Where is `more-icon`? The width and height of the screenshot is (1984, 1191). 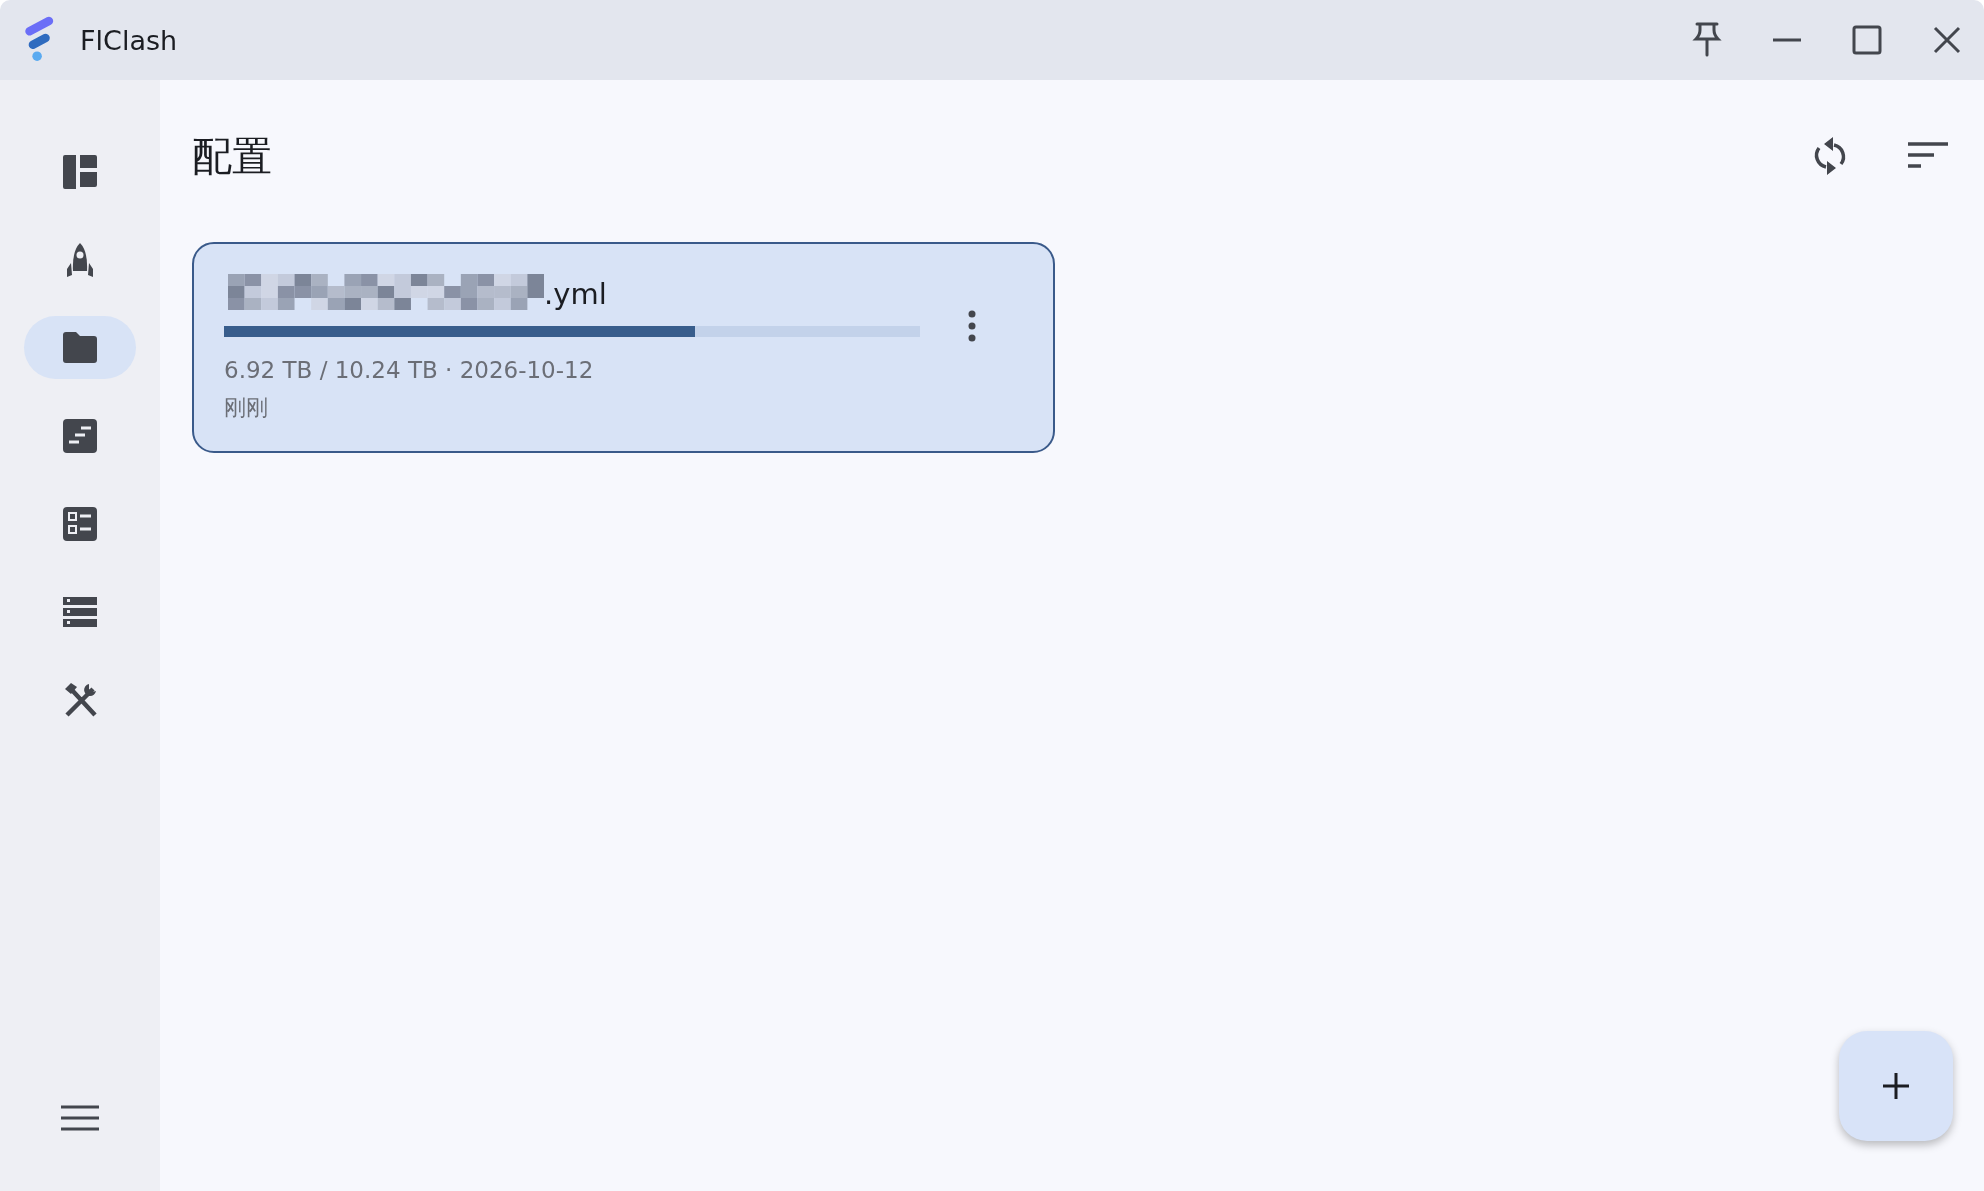
more-icon is located at coordinates (972, 325).